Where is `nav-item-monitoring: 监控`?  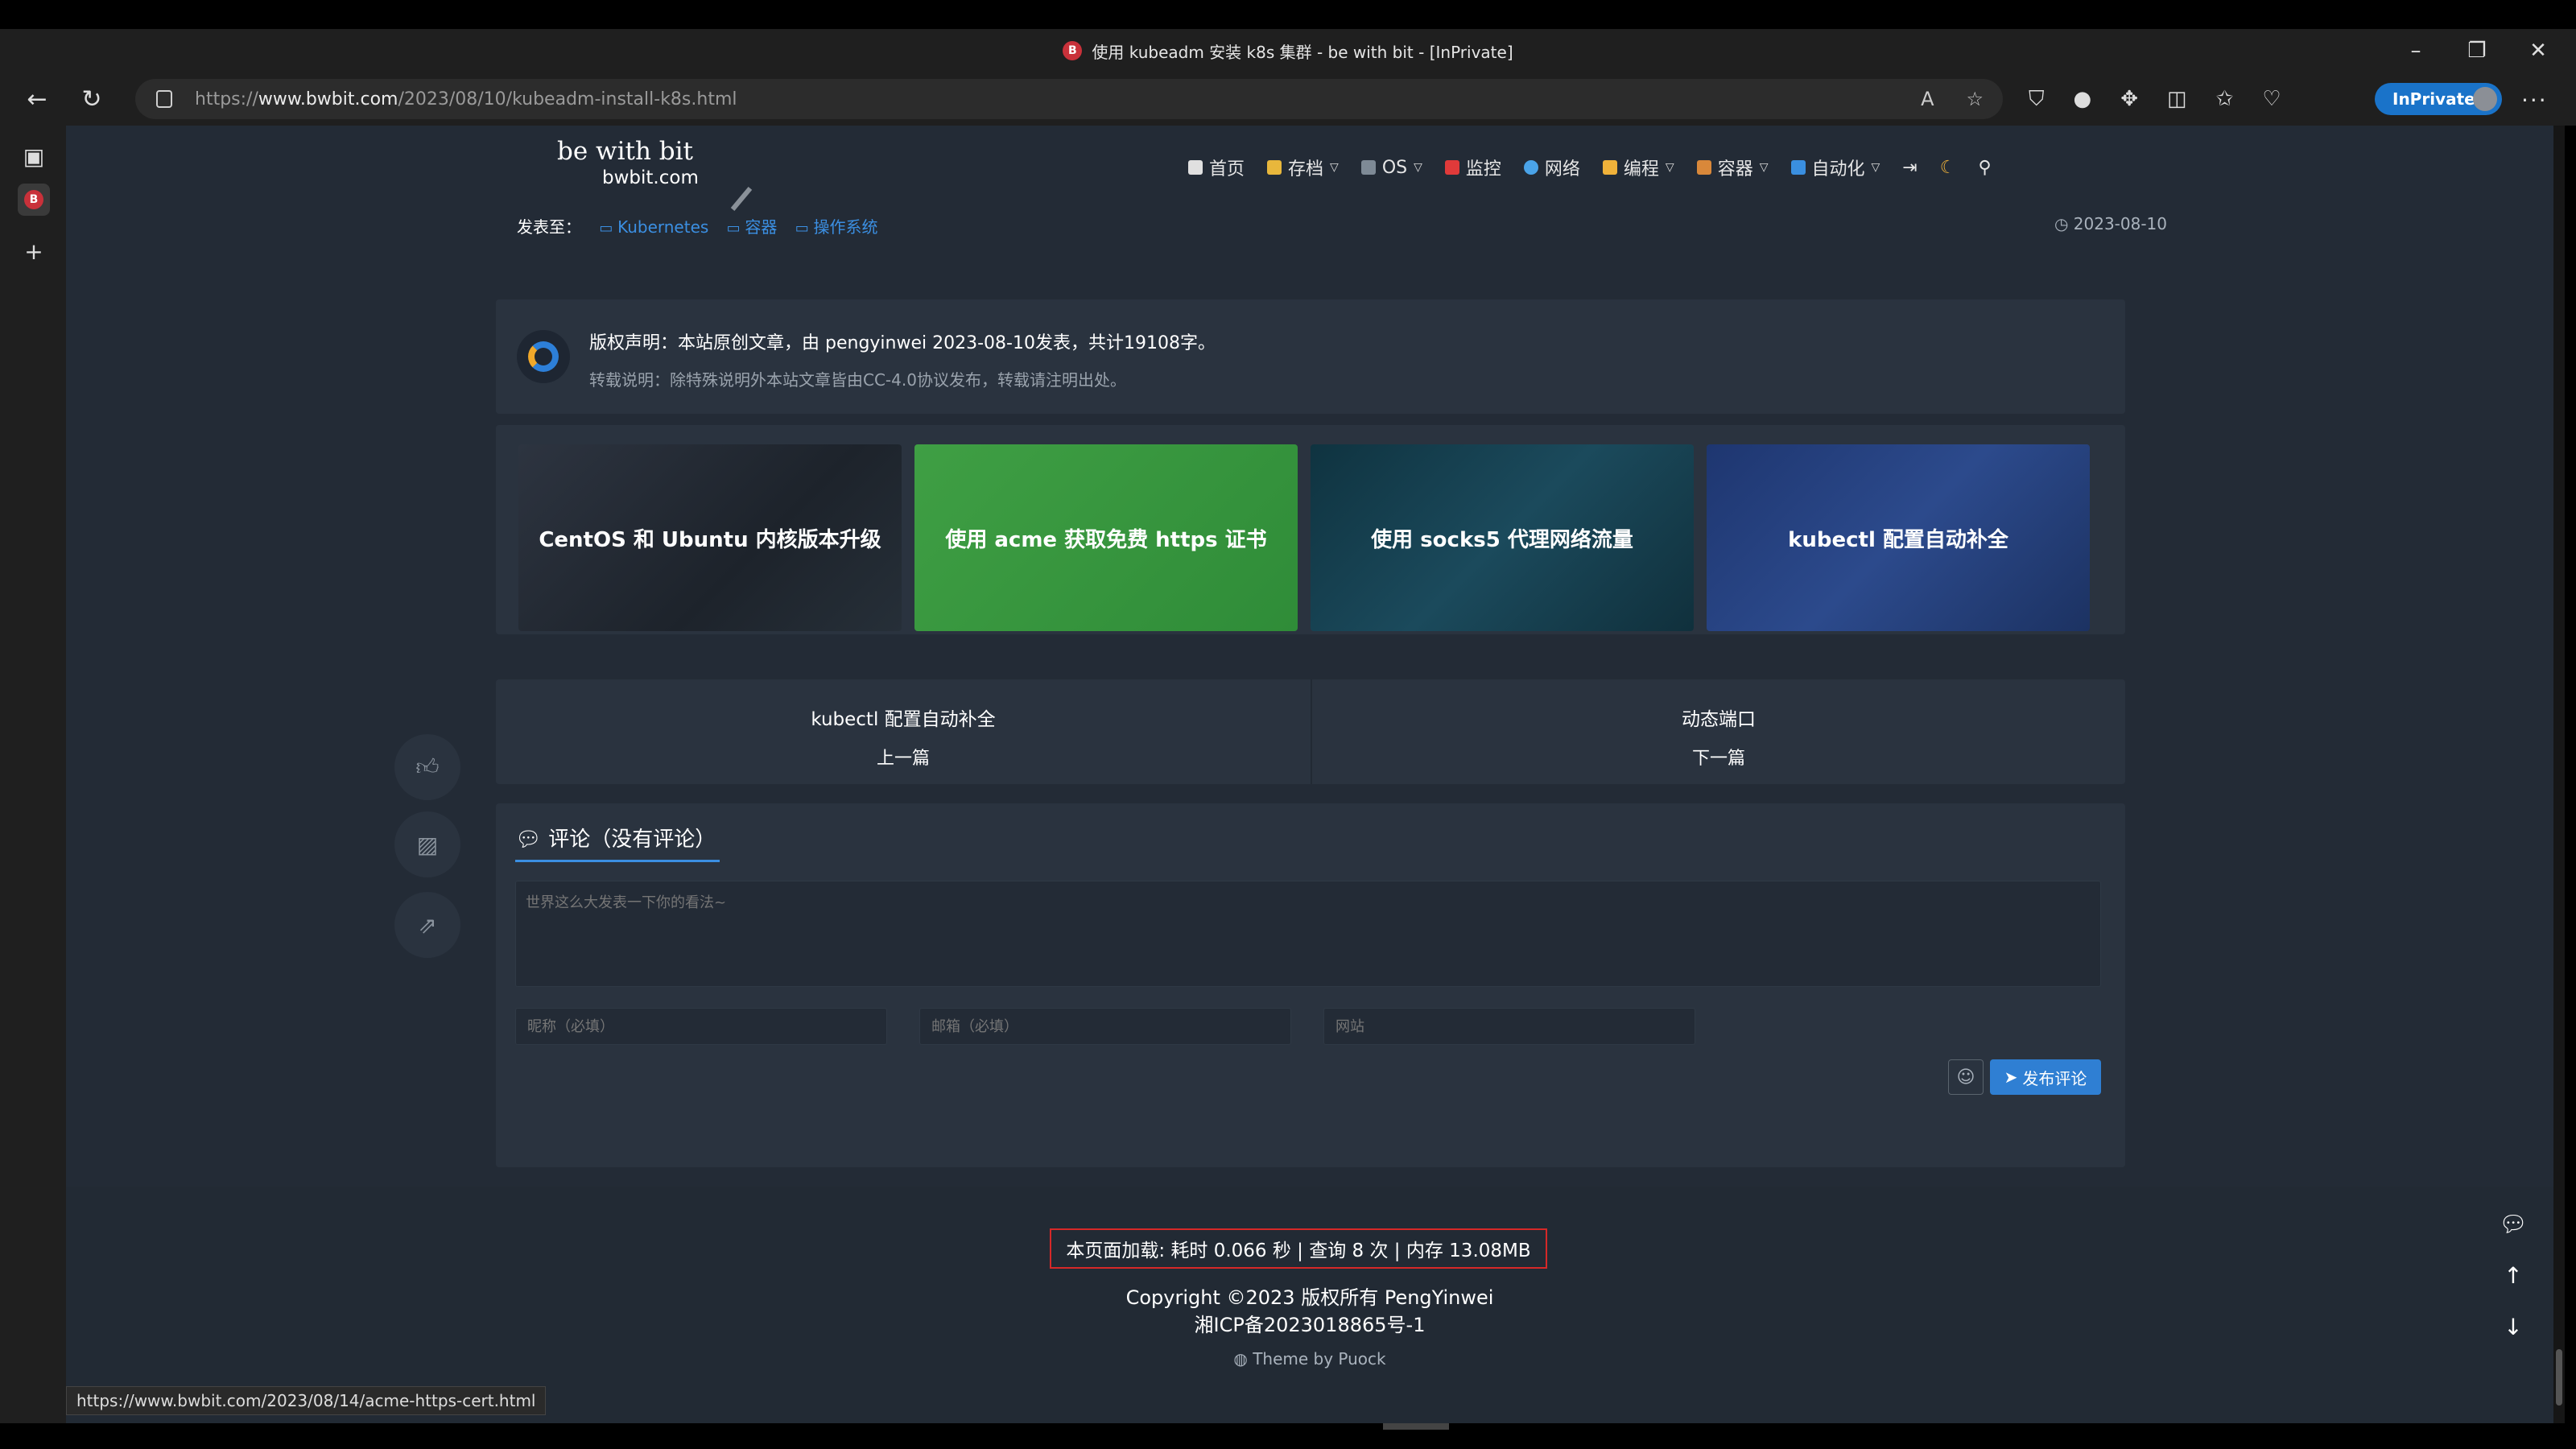 nav-item-monitoring: 监控 is located at coordinates (1472, 167).